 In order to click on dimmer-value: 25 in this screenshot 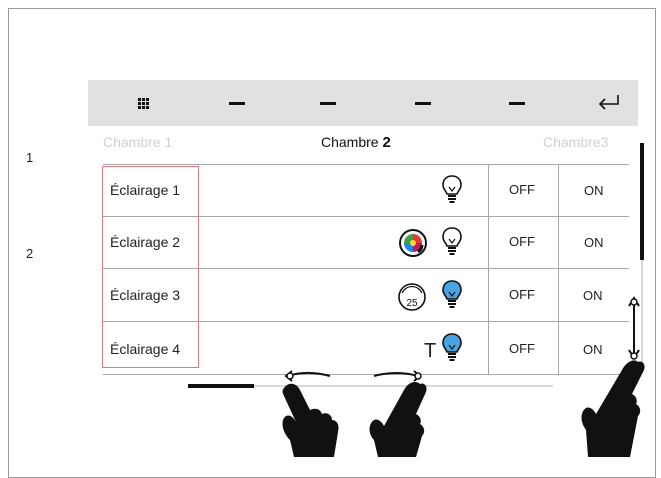, I will do `click(412, 303)`.